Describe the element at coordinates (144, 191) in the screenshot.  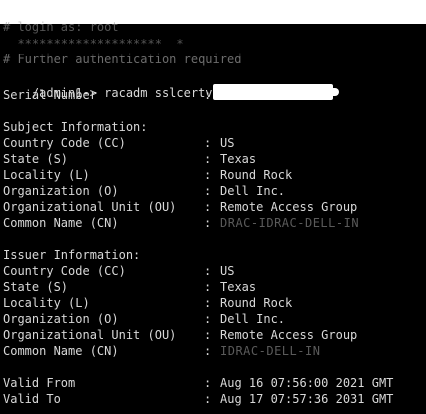
I see `subject-row-organization: Organization (O) : Dell Inc.` at that location.